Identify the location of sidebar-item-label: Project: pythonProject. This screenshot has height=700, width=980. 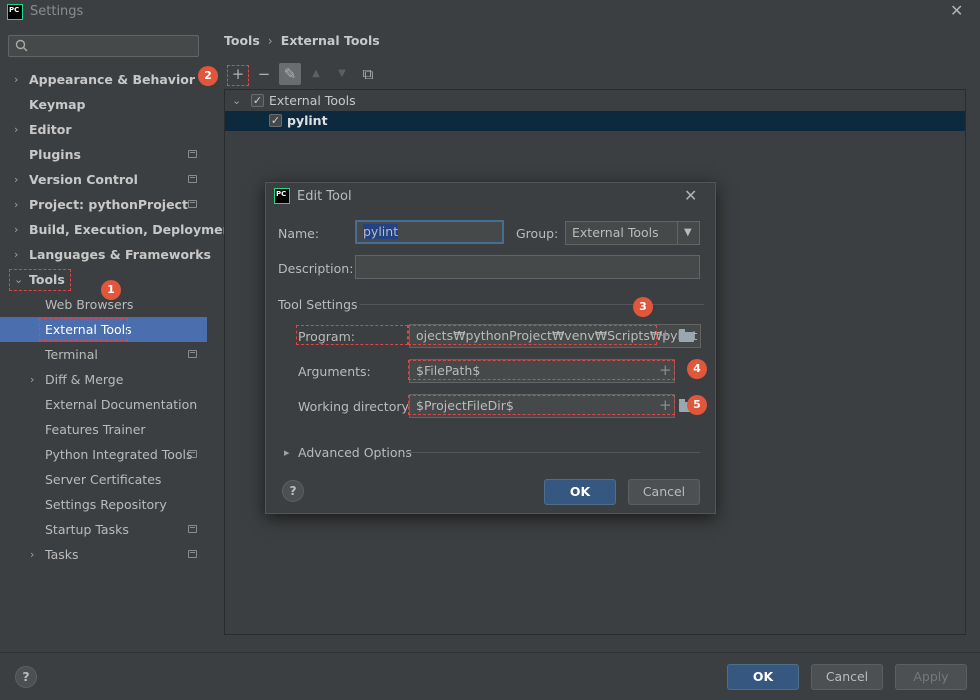
(108, 204).